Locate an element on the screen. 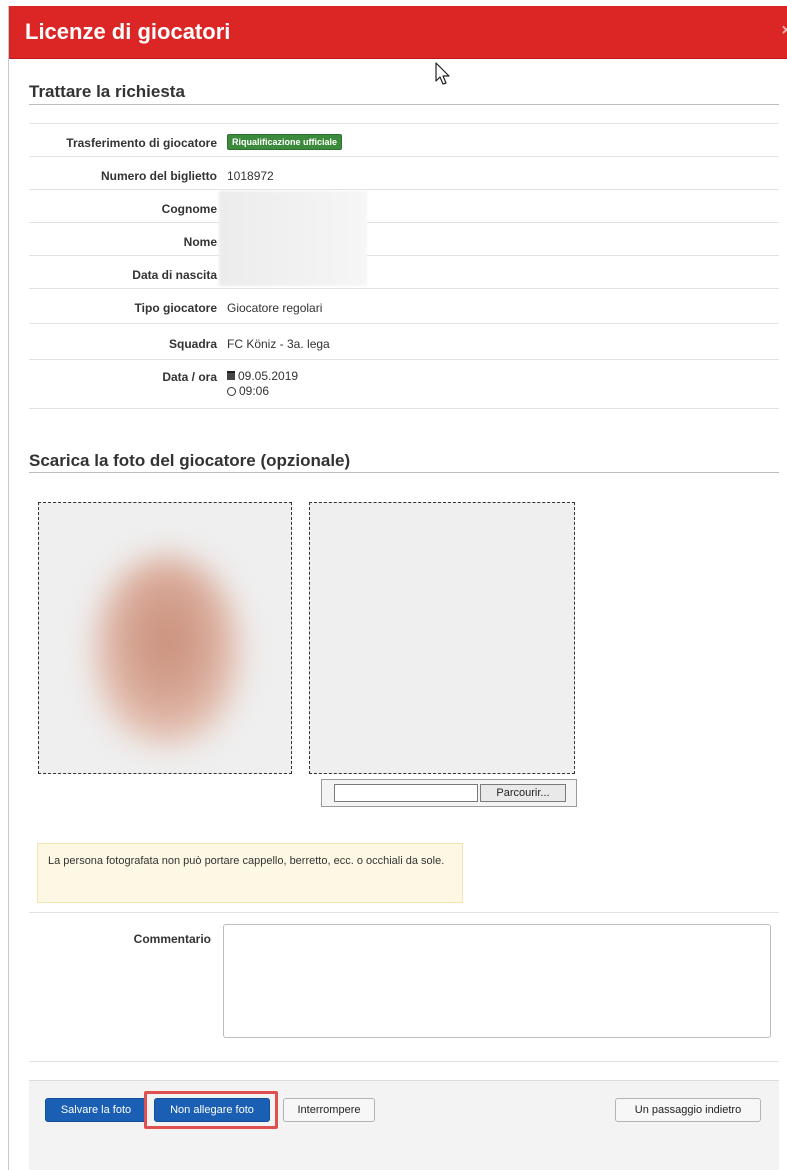 This screenshot has width=787, height=1170. detail-label: Tipo giocatore is located at coordinates (175, 308).